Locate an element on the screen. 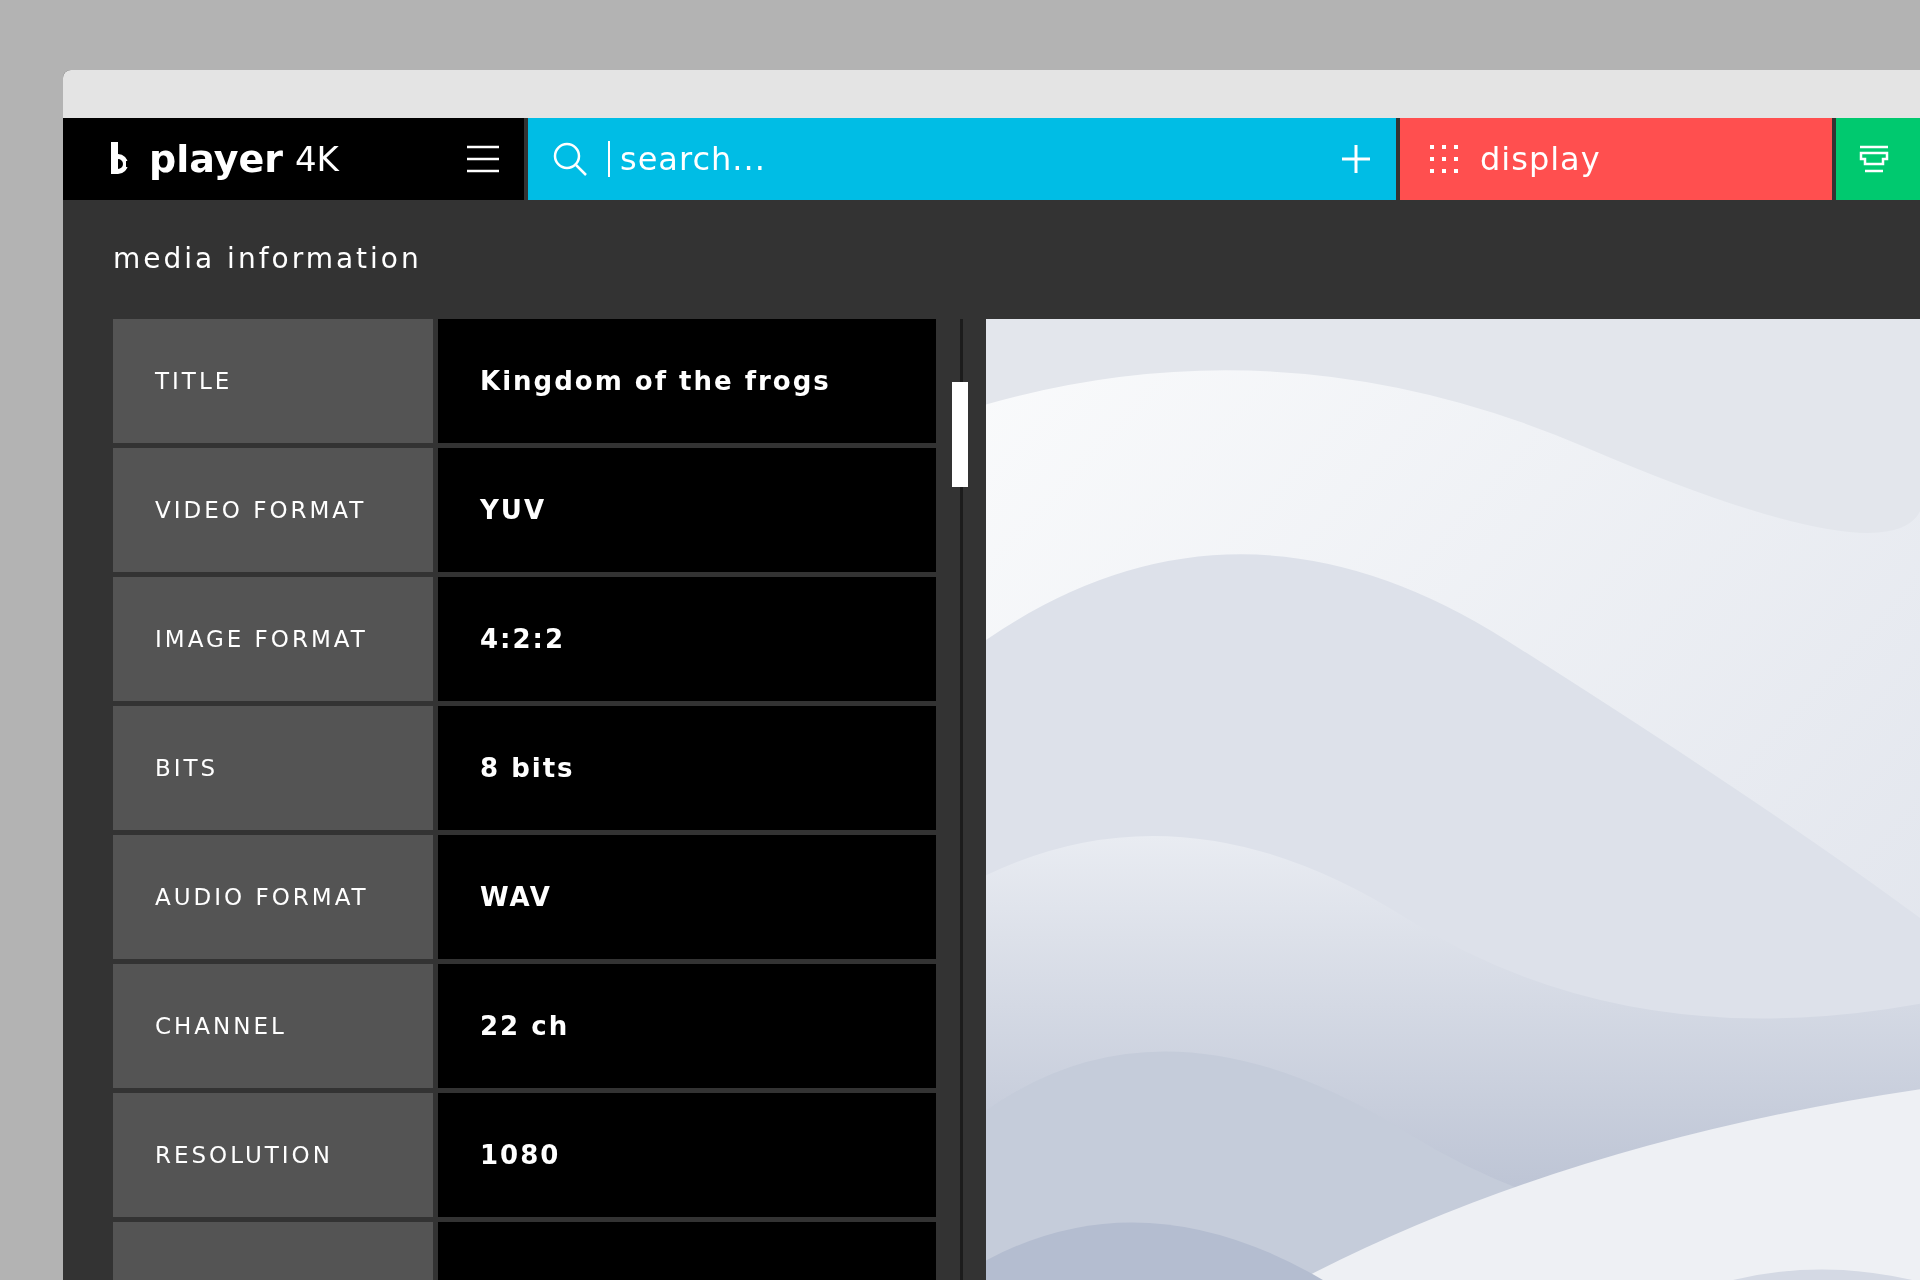 The height and width of the screenshot is (1280, 1920). table-cell: CHANNEL is located at coordinates (273, 1026).